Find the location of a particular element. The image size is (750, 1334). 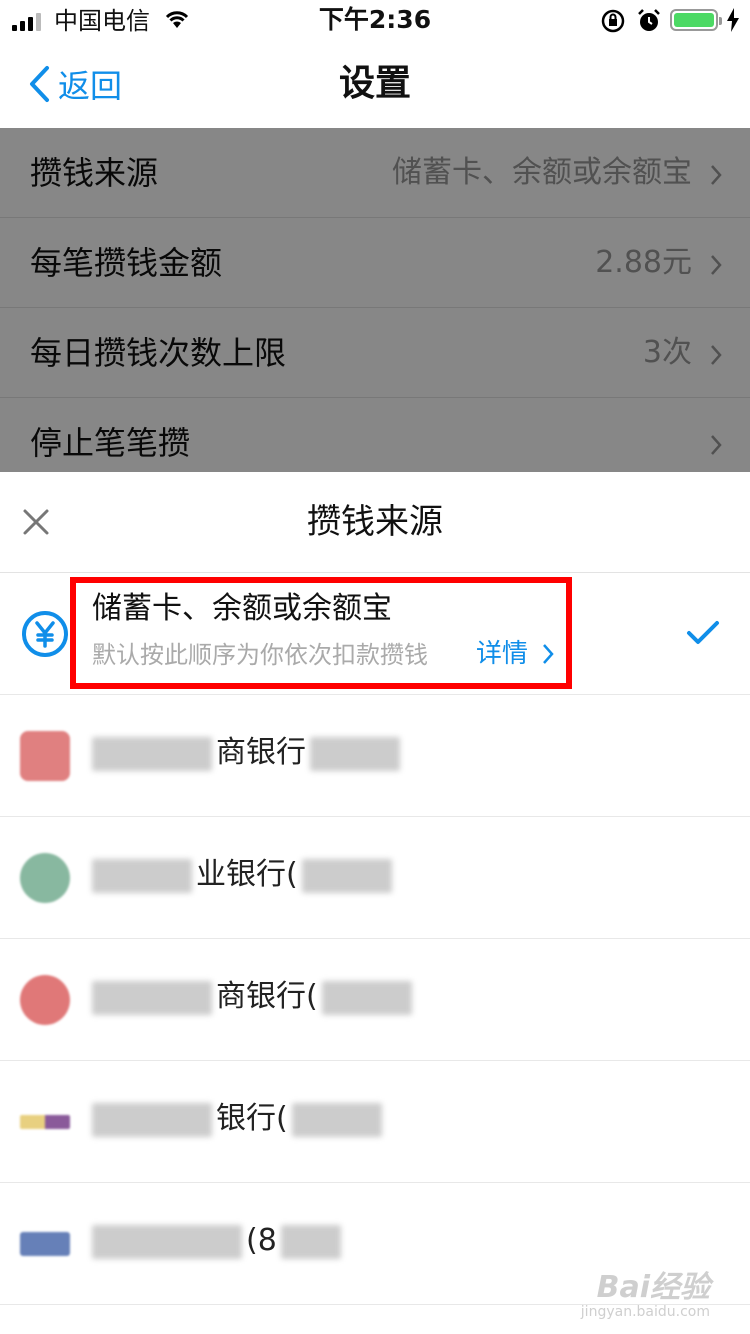

bank-name: 商银行( is located at coordinates (254, 997).